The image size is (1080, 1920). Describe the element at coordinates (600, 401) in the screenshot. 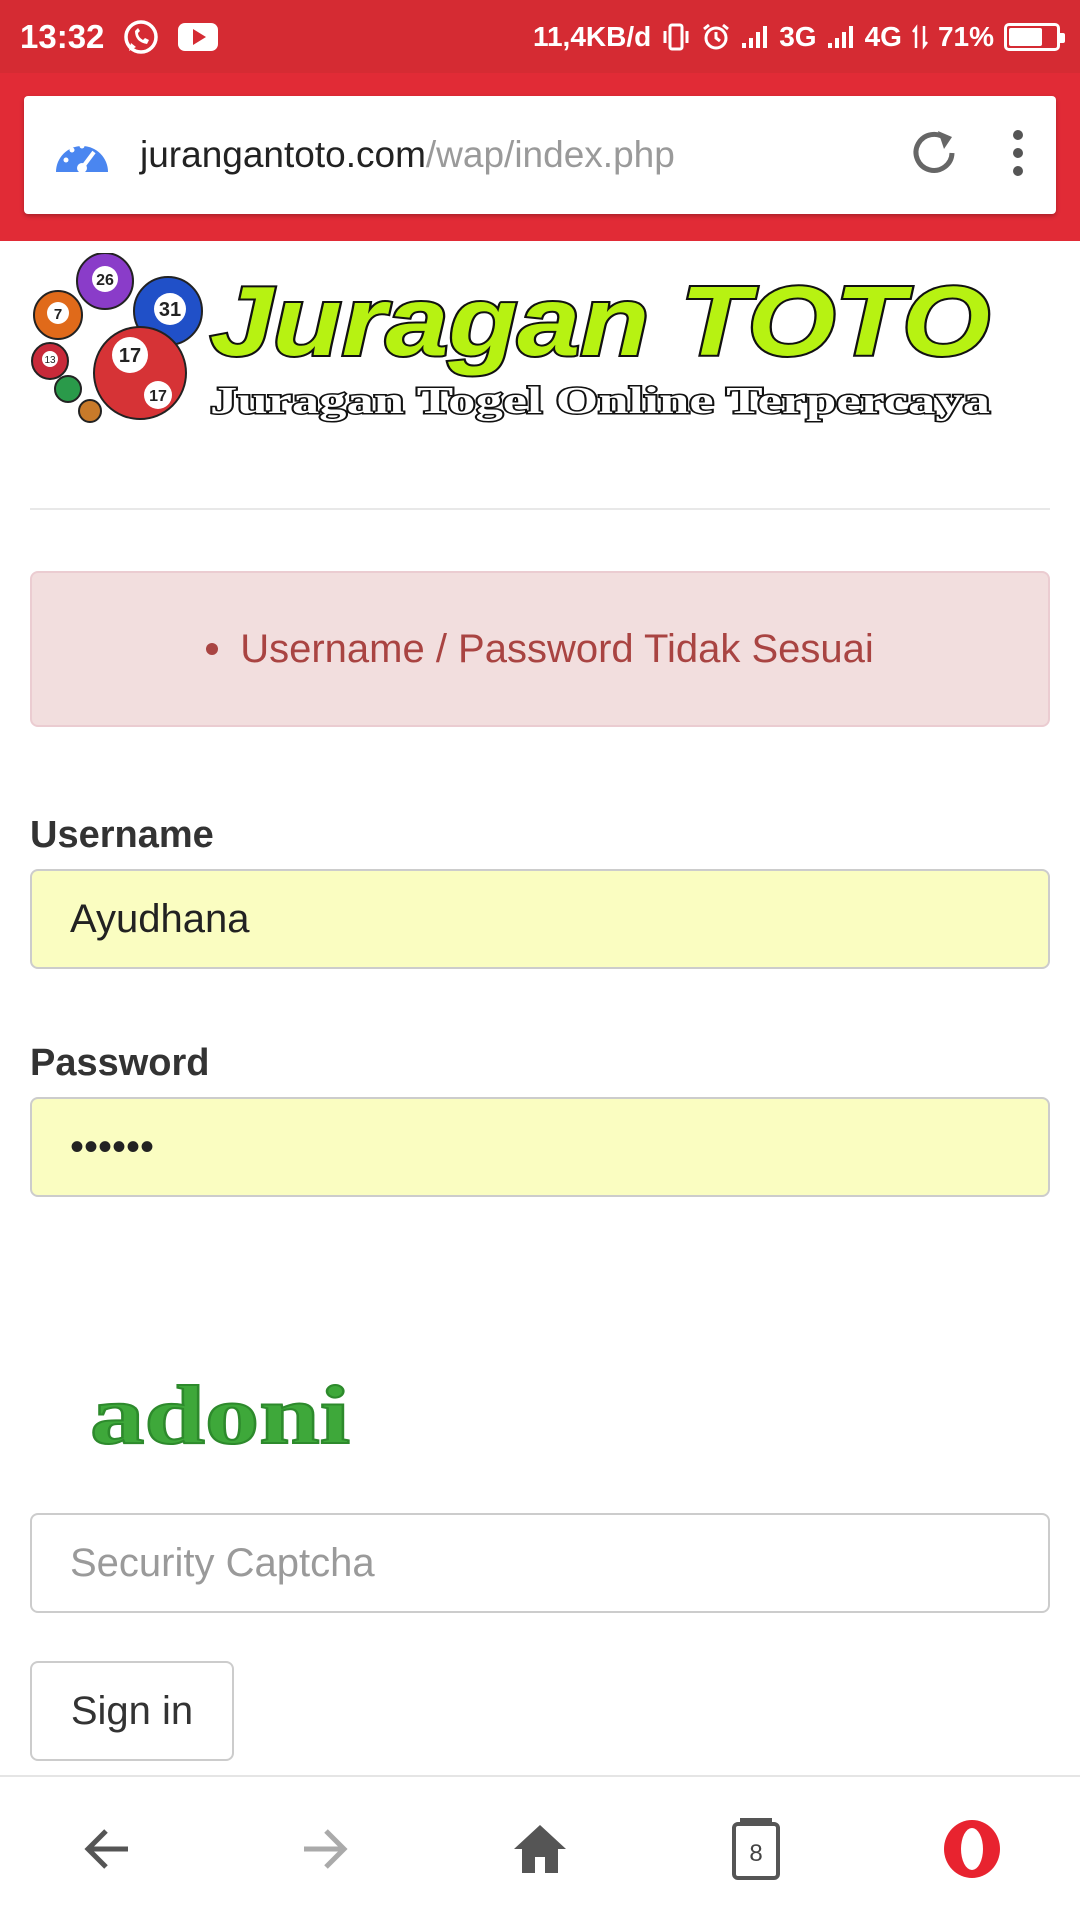

I see `logo-subtitle: Juragan Togel Online Terpercaya` at that location.